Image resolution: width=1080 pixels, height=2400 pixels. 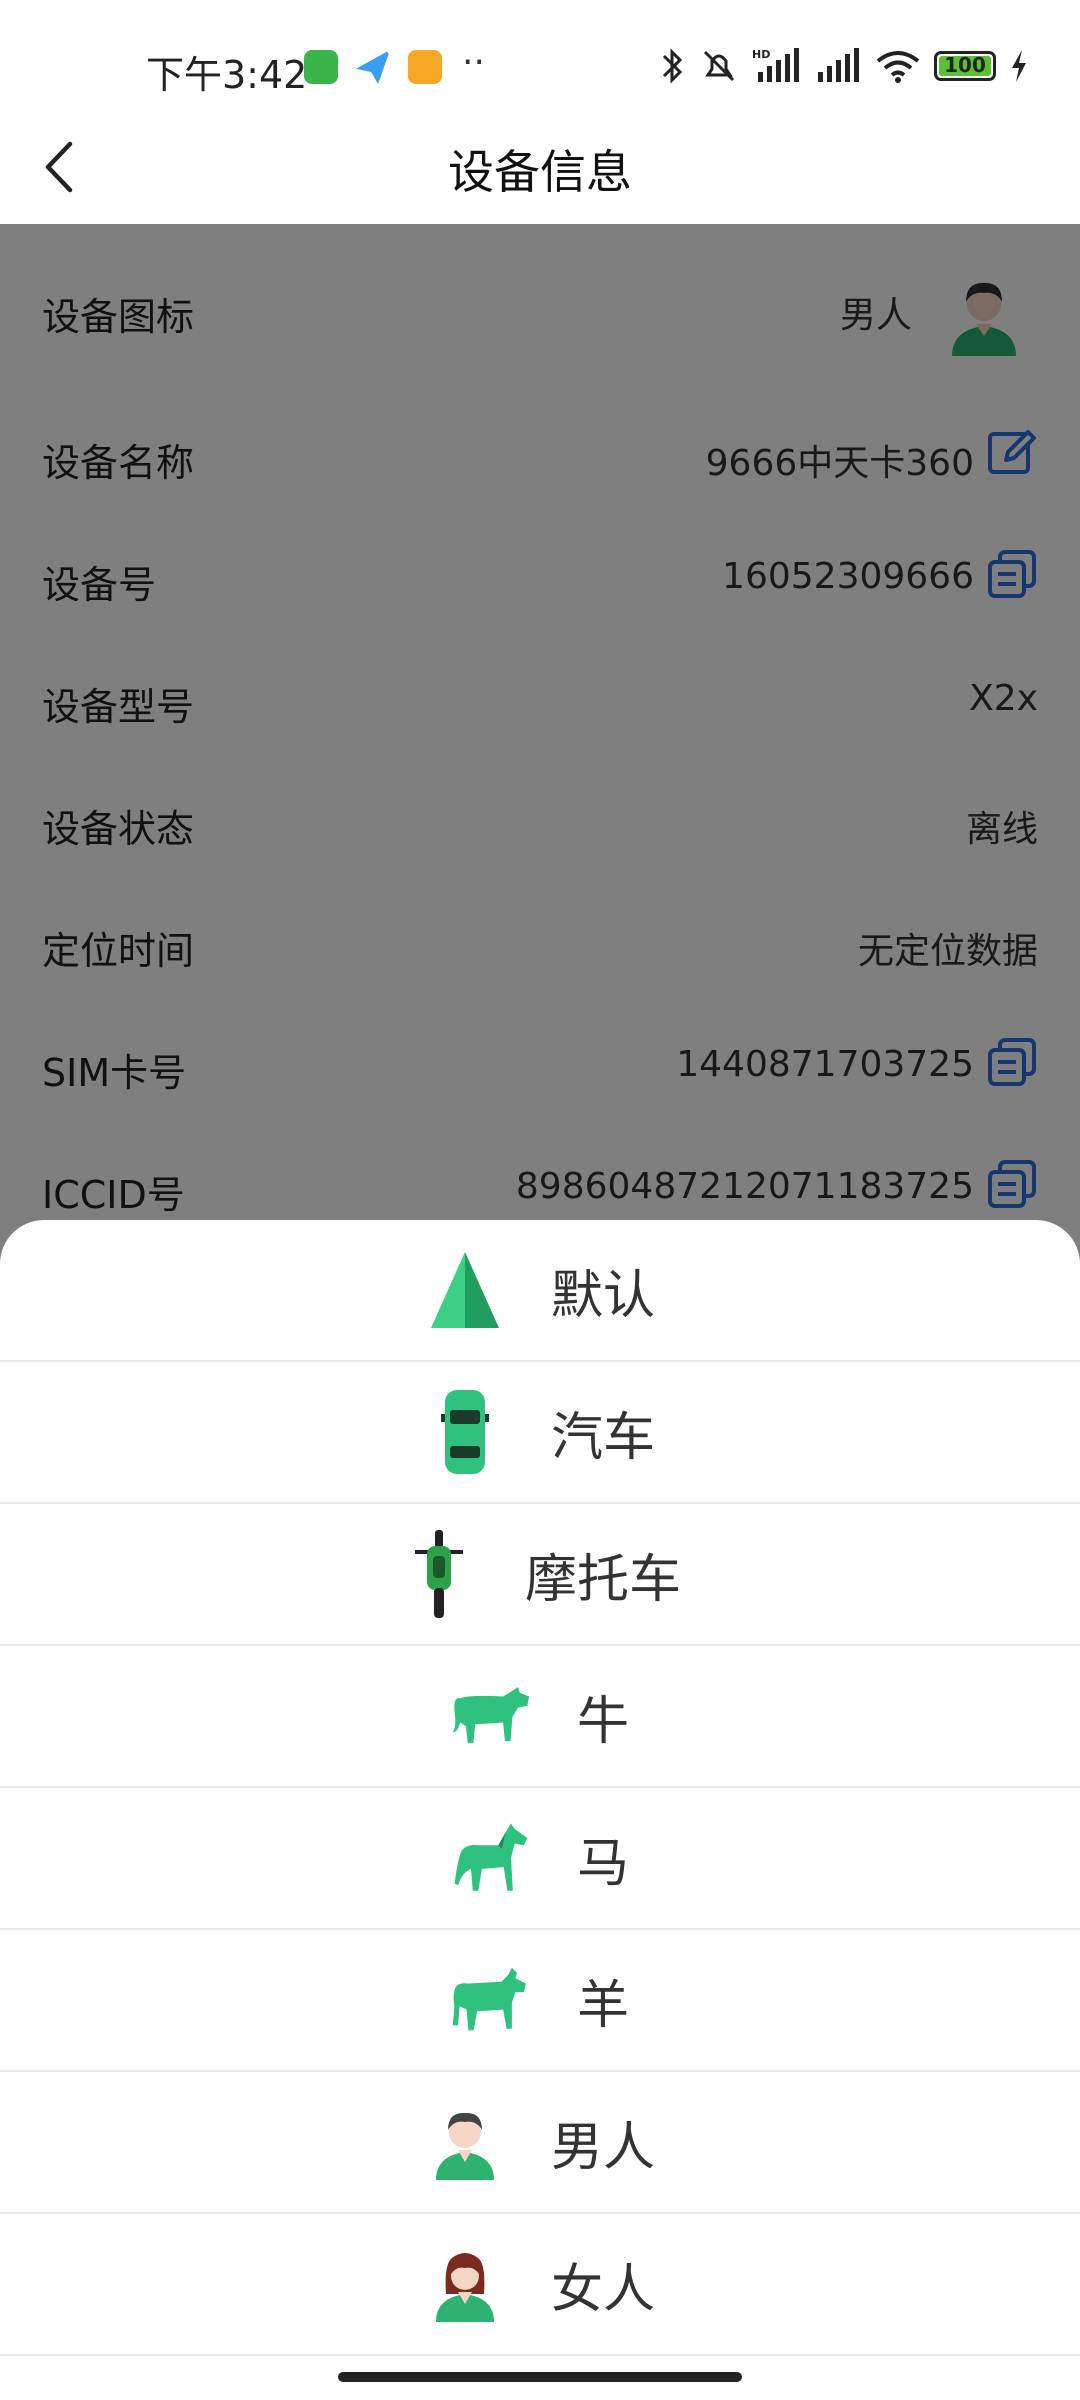 I want to click on signal-icon, so click(x=838, y=65).